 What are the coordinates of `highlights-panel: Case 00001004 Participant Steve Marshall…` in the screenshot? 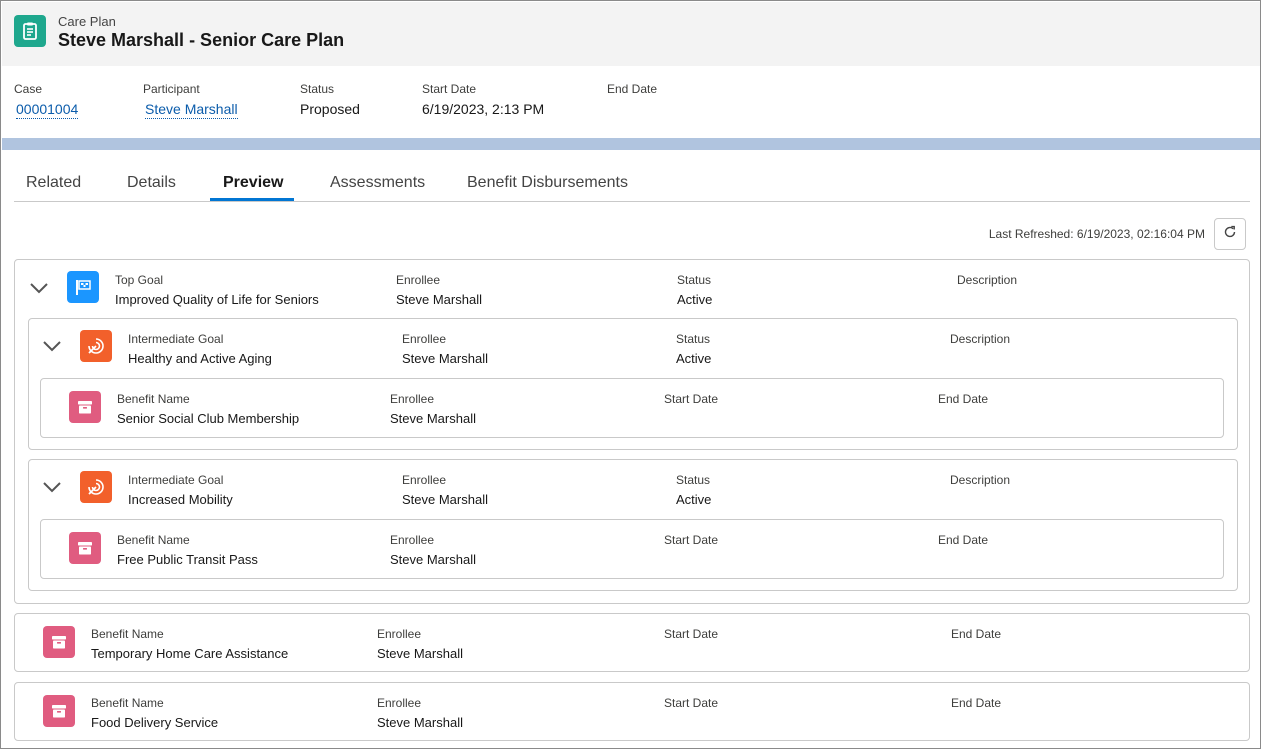 It's located at (631, 102).